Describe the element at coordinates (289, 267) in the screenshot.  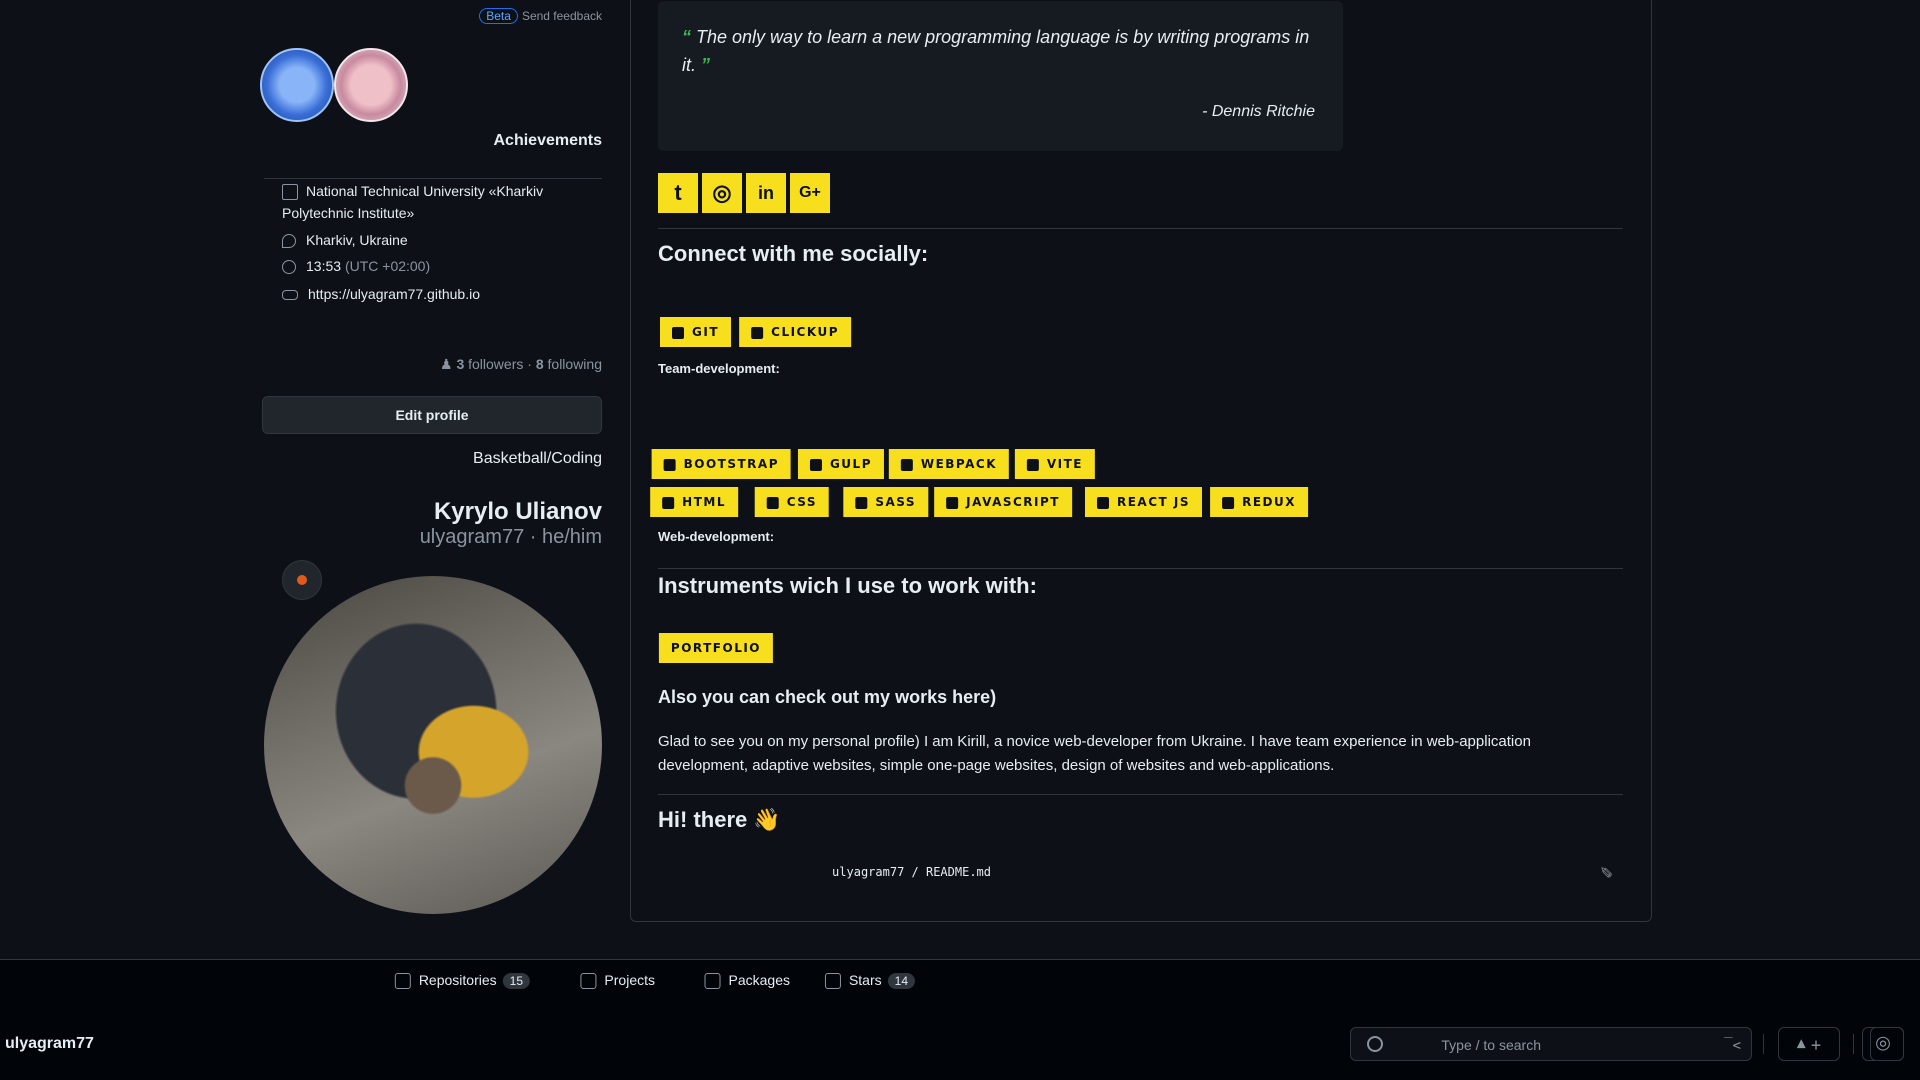
I see `clock-icon` at that location.